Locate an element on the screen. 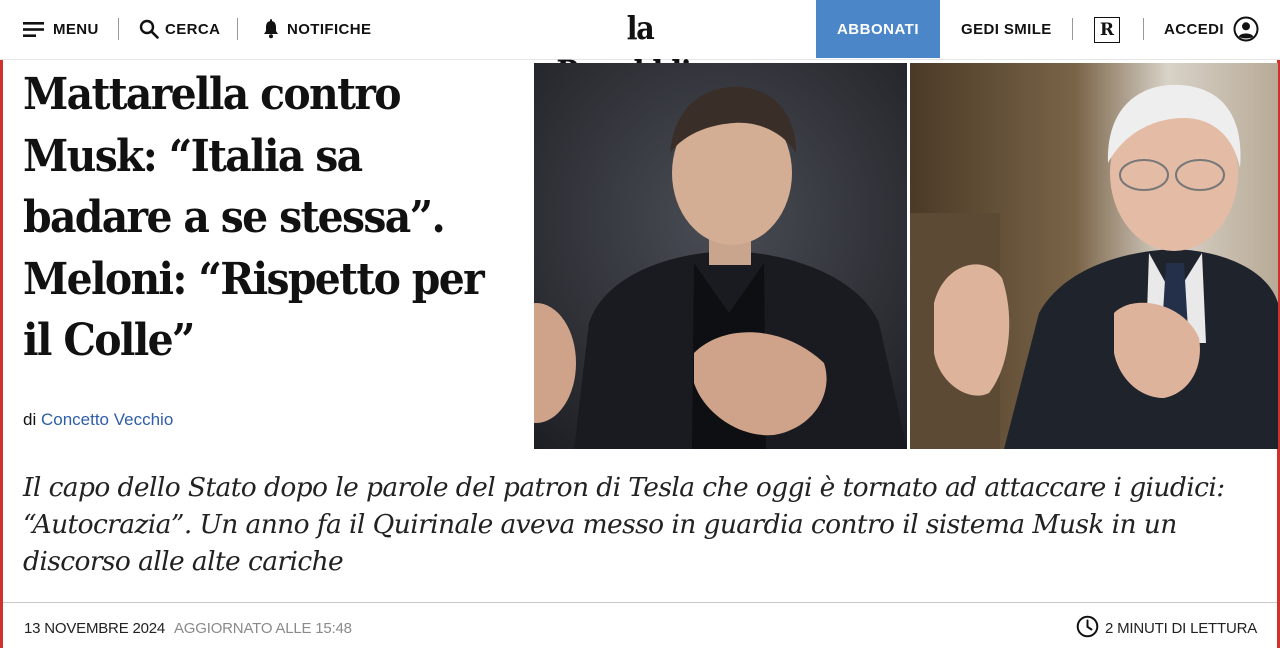 The image size is (1280, 648). notifications-label: NOTIFICHE is located at coordinates (329, 29).